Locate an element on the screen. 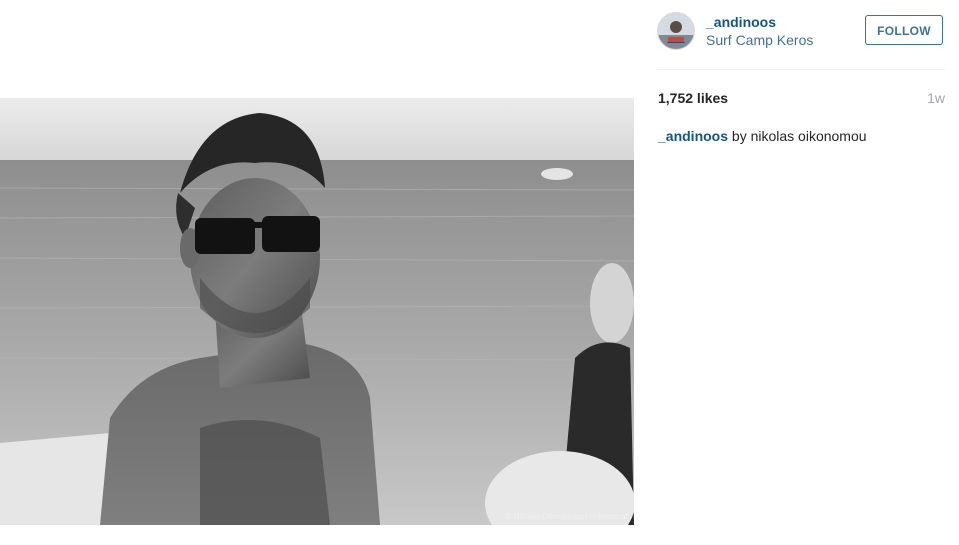  location-link: Surf Camp Keros is located at coordinates (759, 40).